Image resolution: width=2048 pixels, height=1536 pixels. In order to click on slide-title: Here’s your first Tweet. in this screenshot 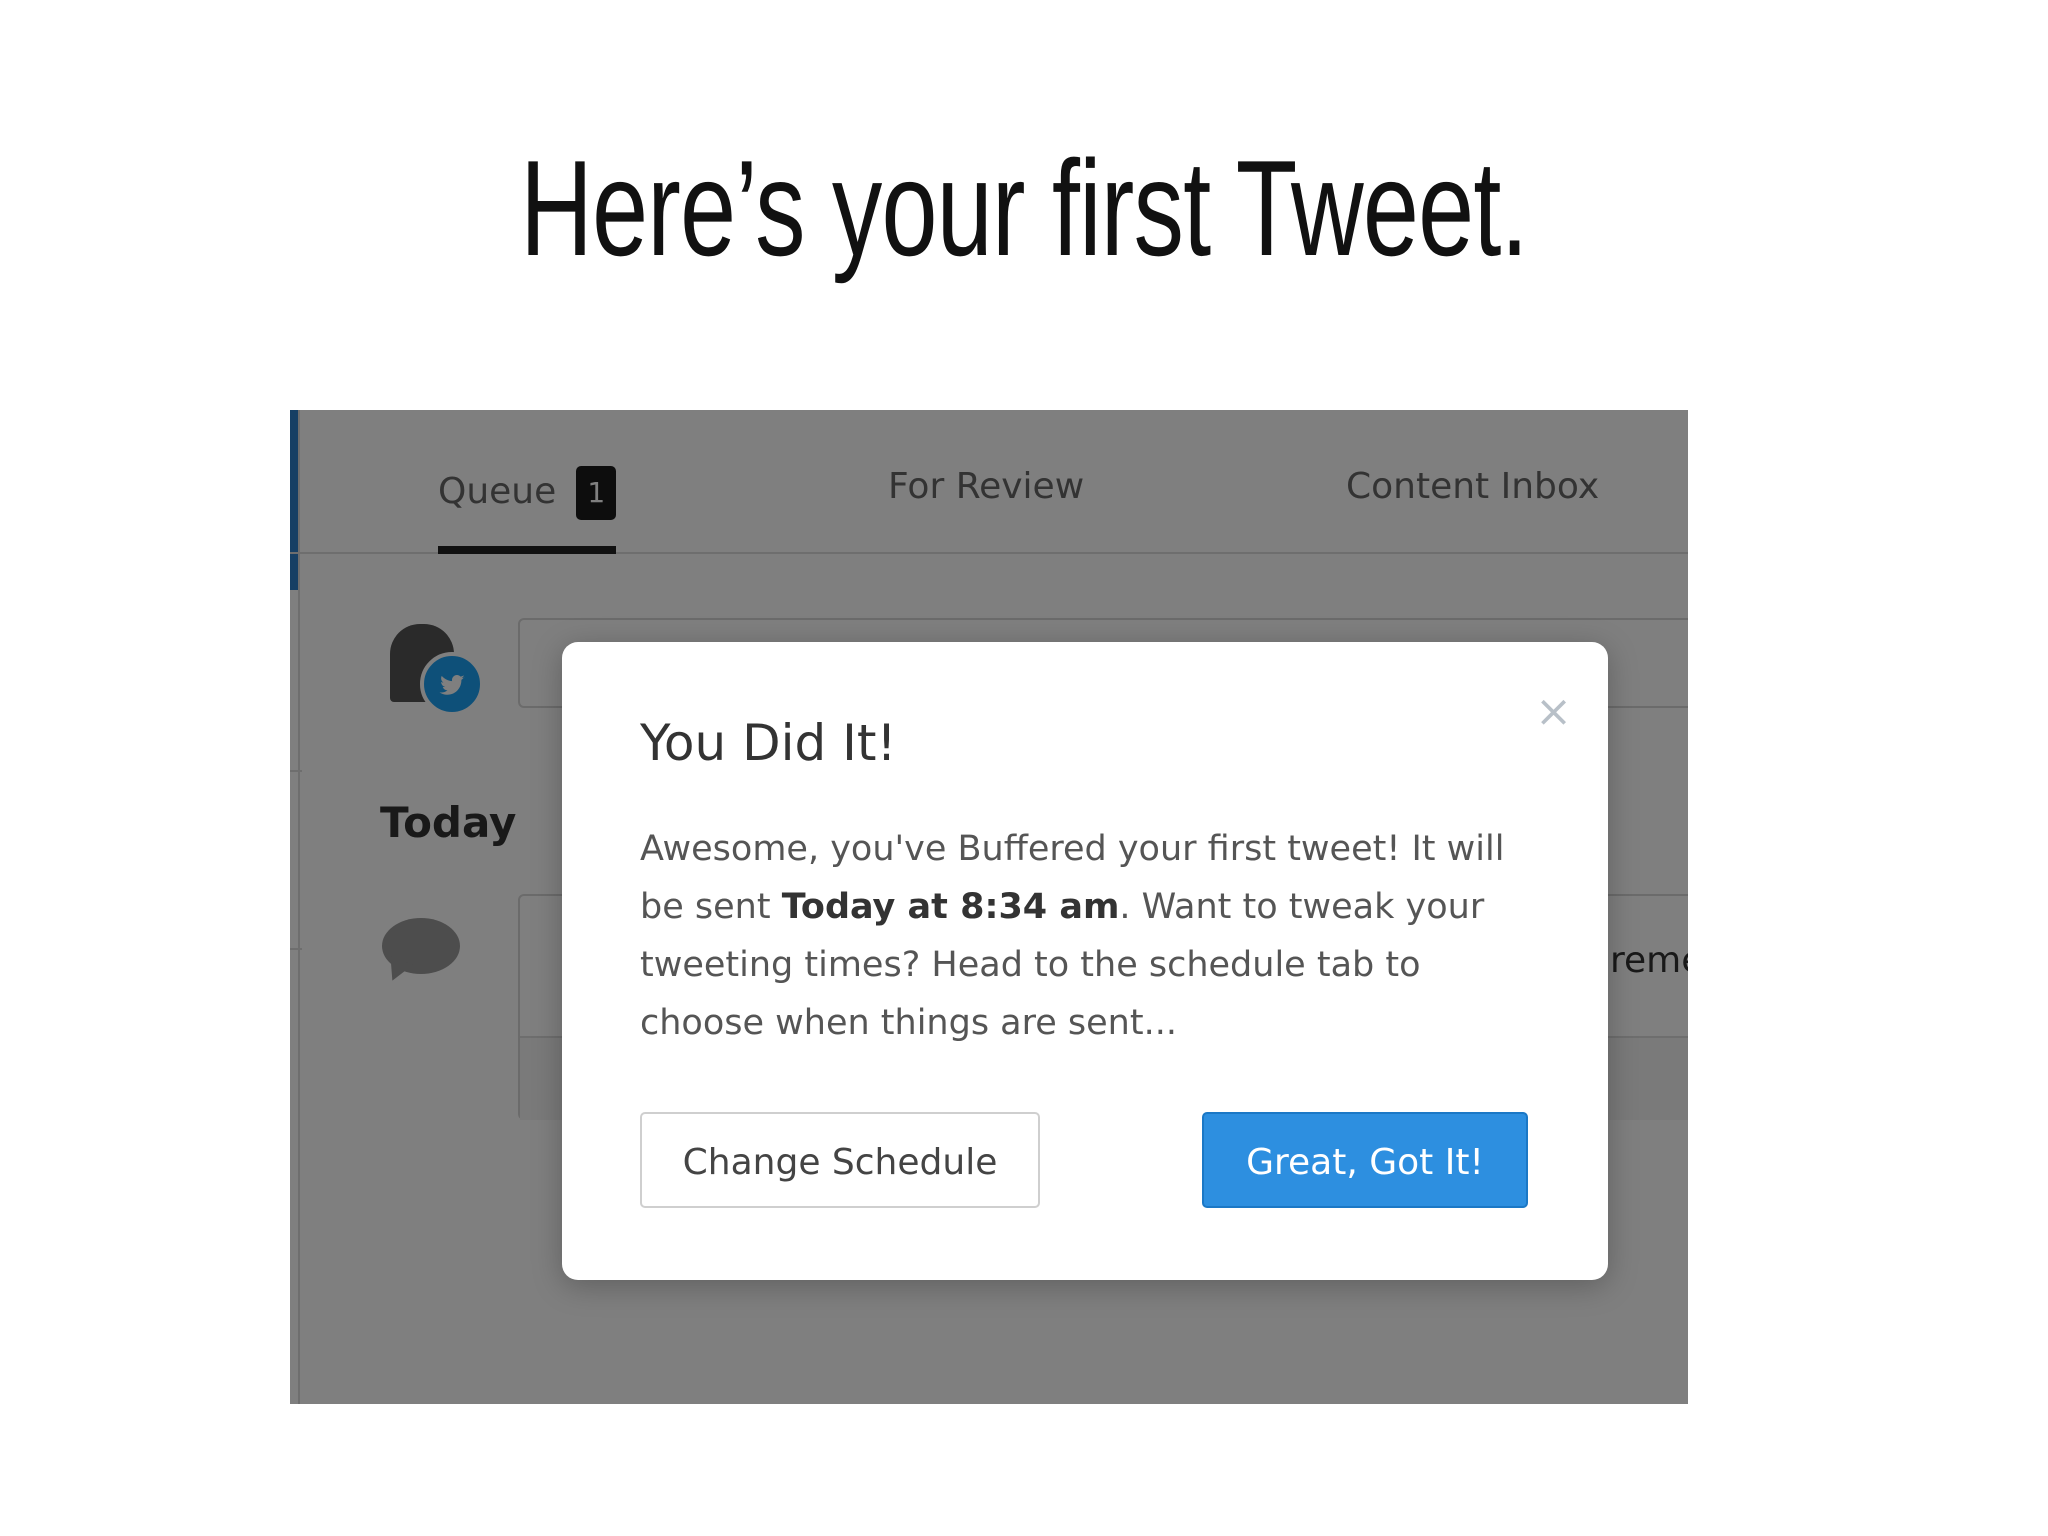, I will do `click(1024, 208)`.